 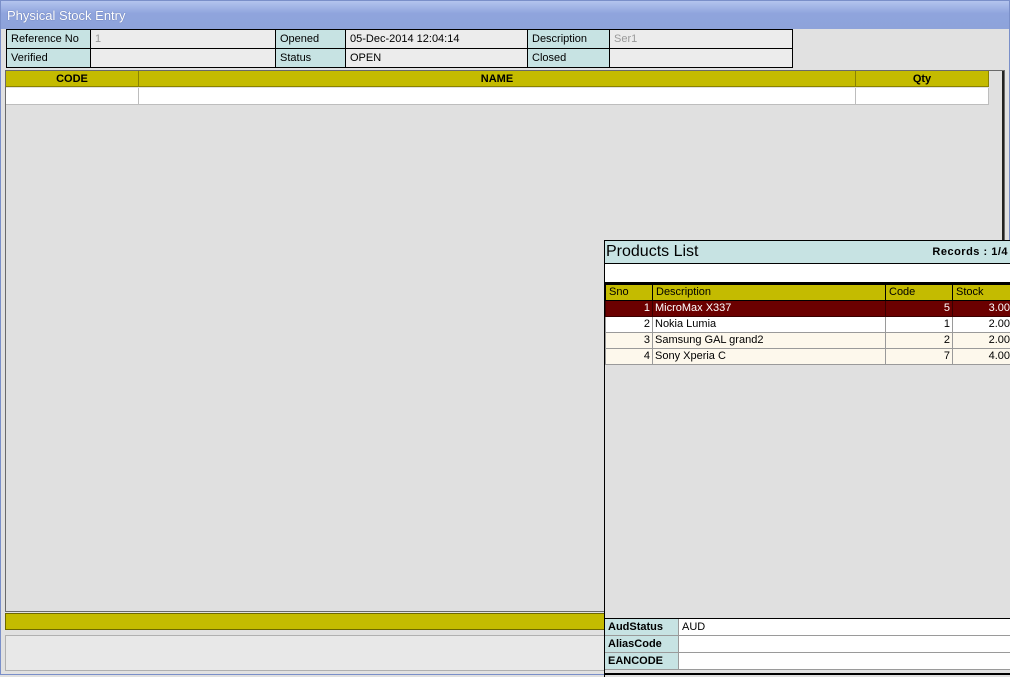 I want to click on product-details: AudStatus AUD AliasCode EANCODE, so click(x=807, y=646).